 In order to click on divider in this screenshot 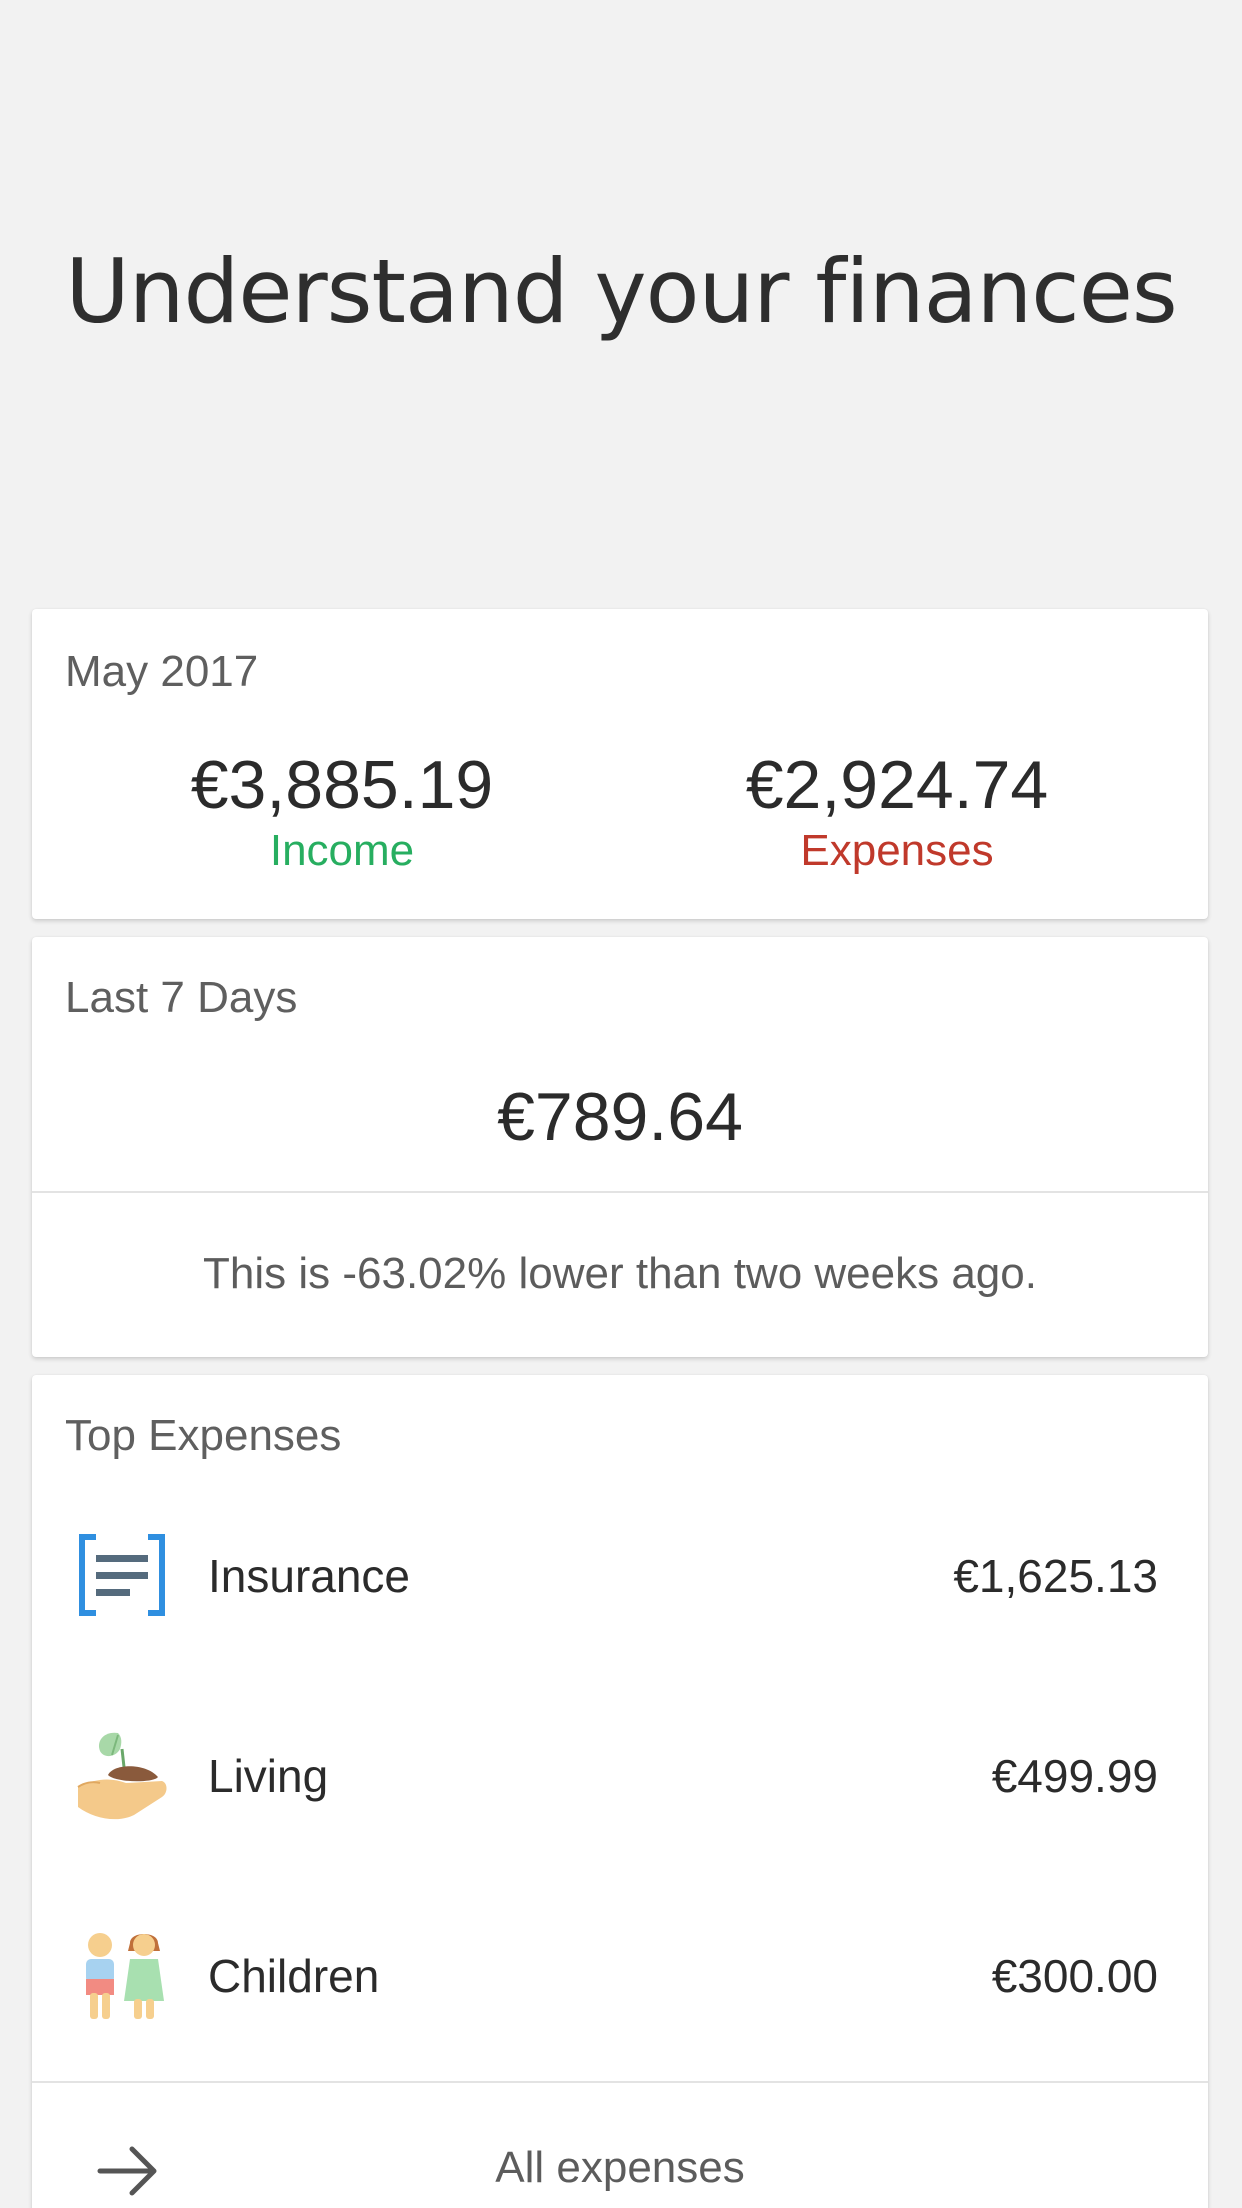, I will do `click(620, 1192)`.